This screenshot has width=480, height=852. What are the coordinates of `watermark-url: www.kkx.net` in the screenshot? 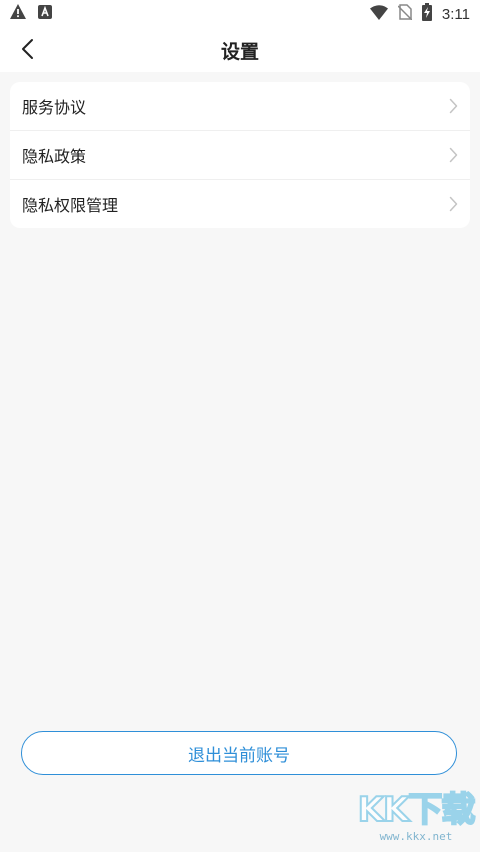 It's located at (416, 836).